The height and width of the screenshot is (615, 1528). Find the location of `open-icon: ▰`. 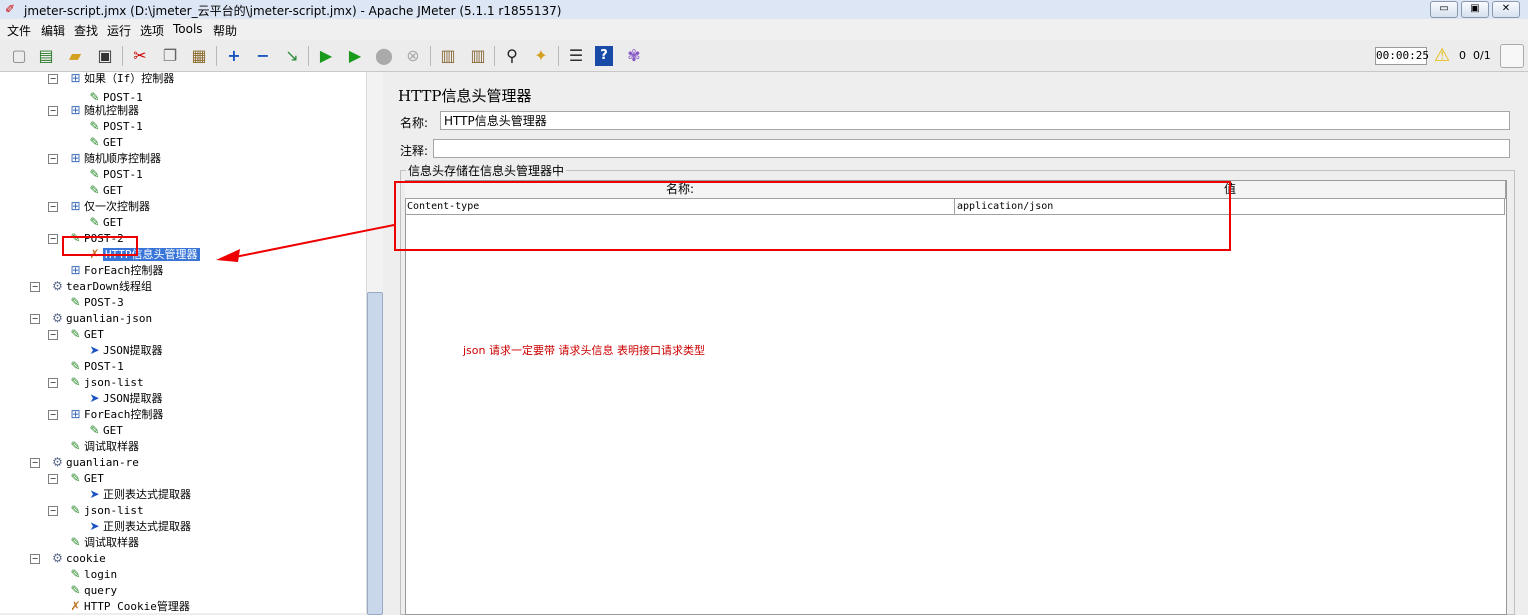

open-icon: ▰ is located at coordinates (75, 56).